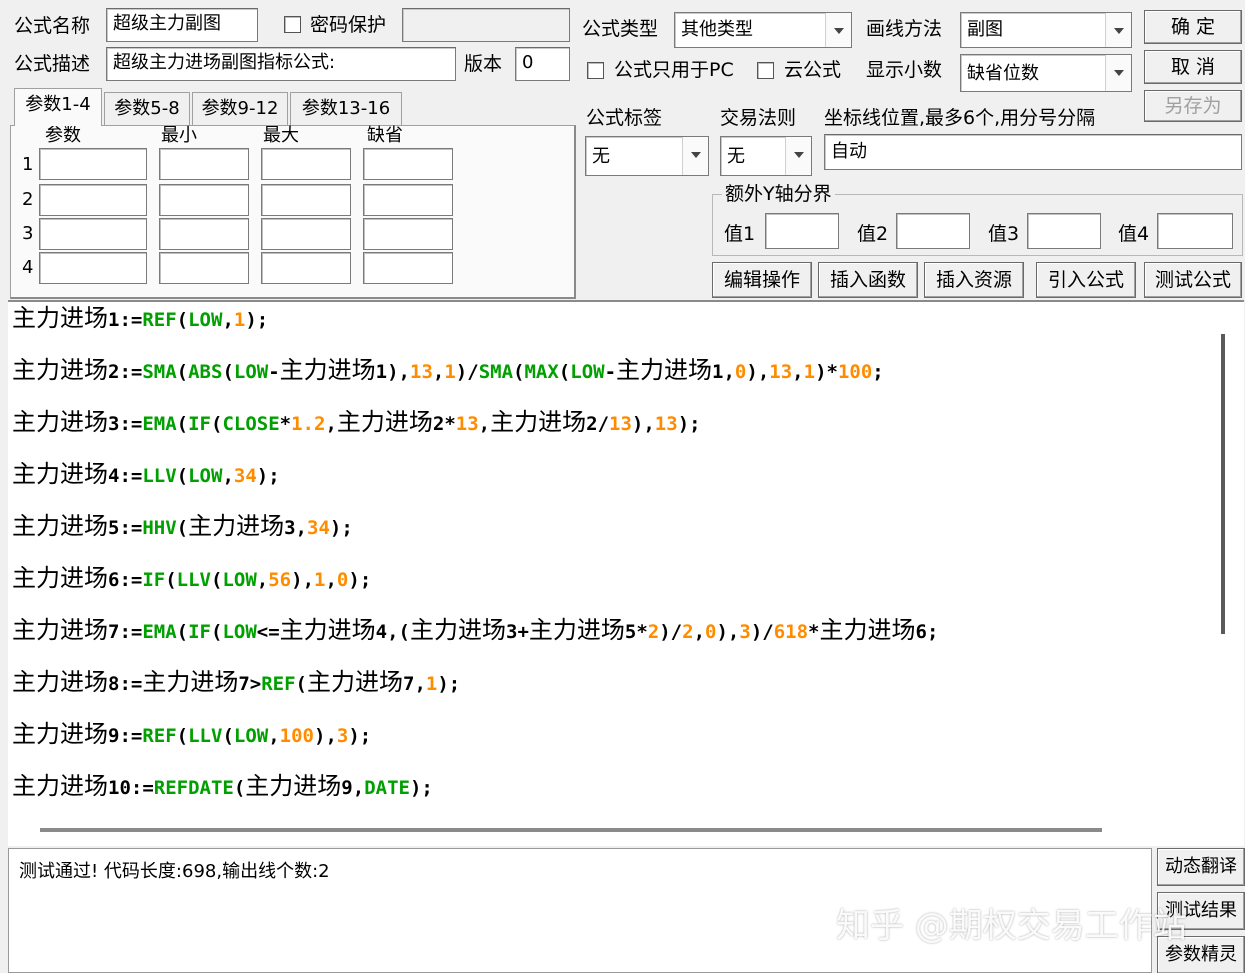 This screenshot has height=973, width=1245. I want to click on param-4-max-input, so click(306, 268).